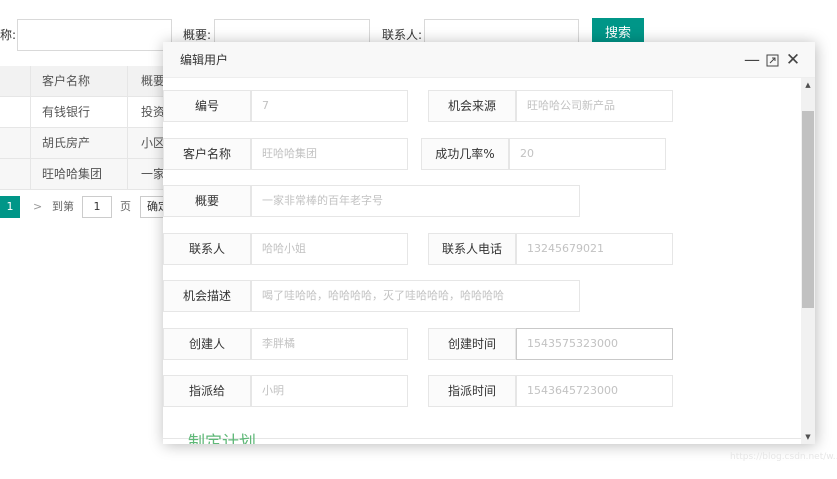 This screenshot has height=479, width=837. What do you see at coordinates (207, 344) in the screenshot?
I see `creator-label: 创建人` at bounding box center [207, 344].